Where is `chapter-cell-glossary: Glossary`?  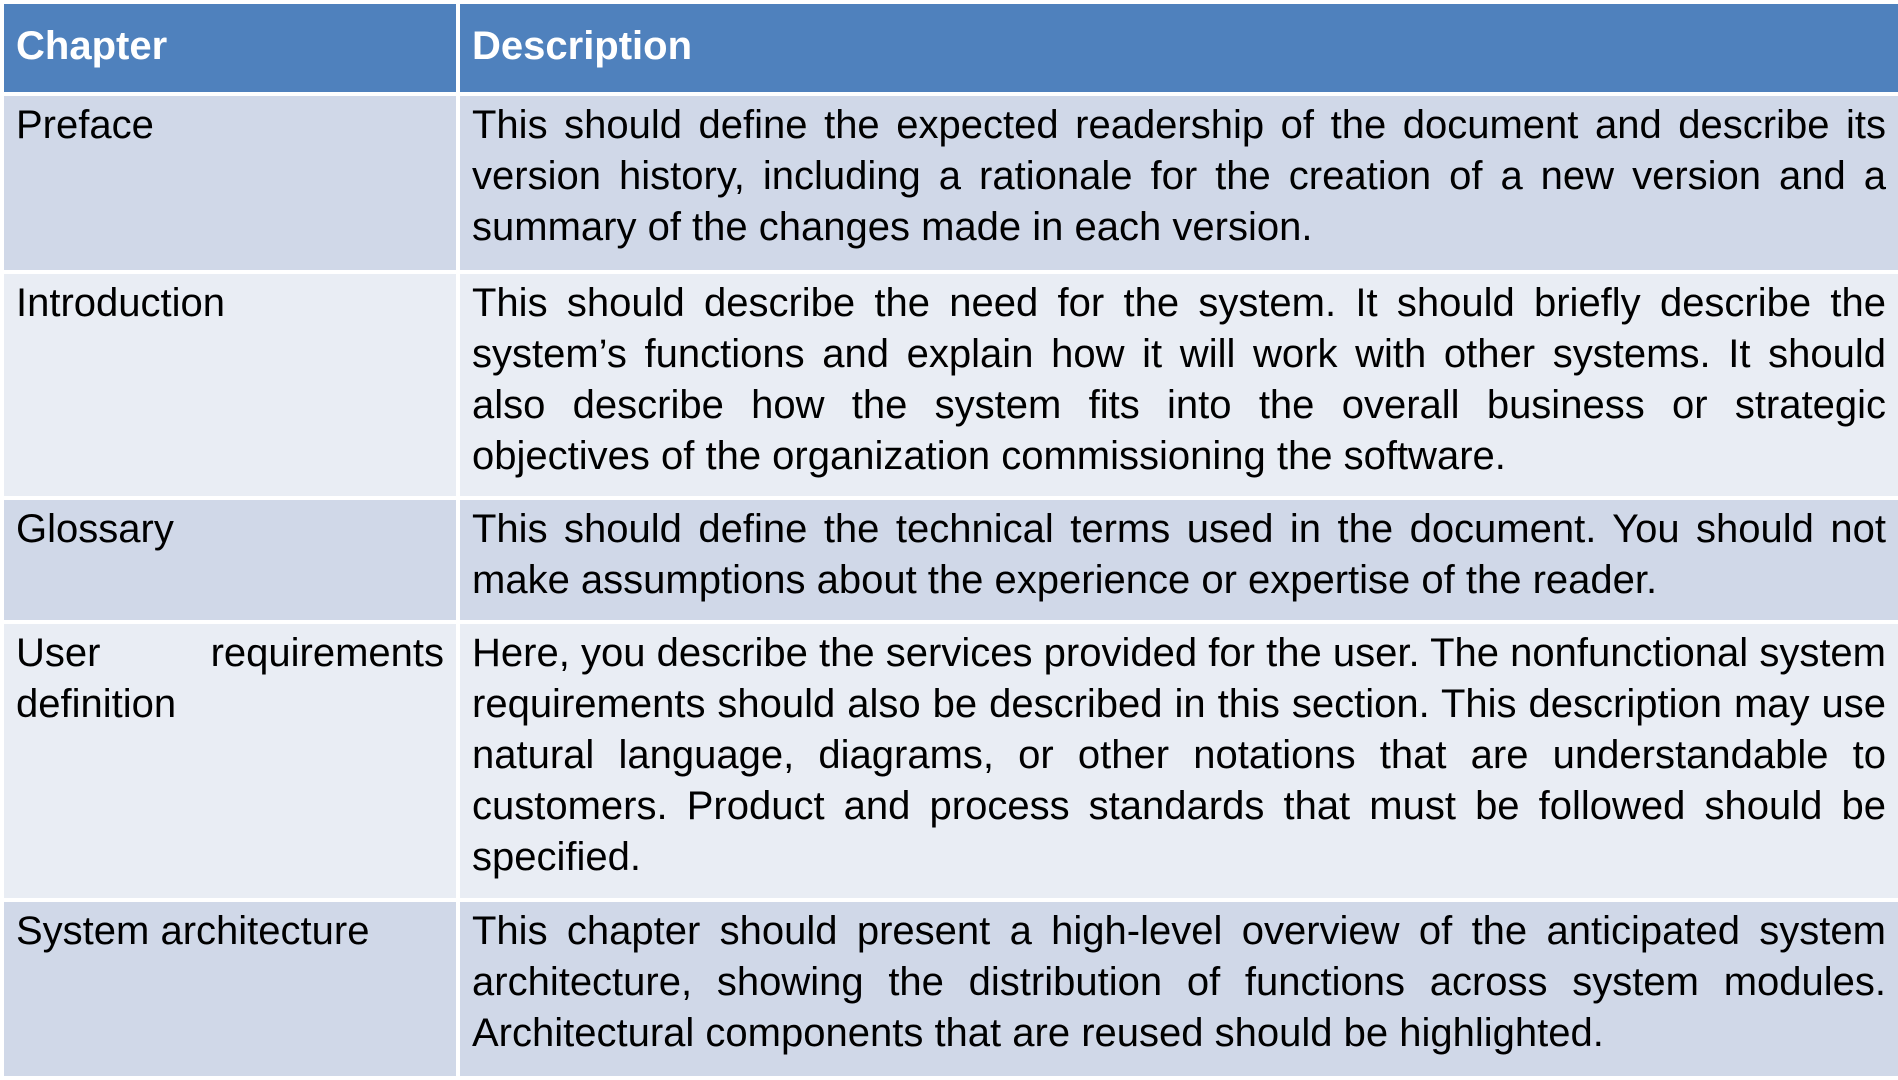
chapter-cell-glossary: Glossary is located at coordinates (230, 560).